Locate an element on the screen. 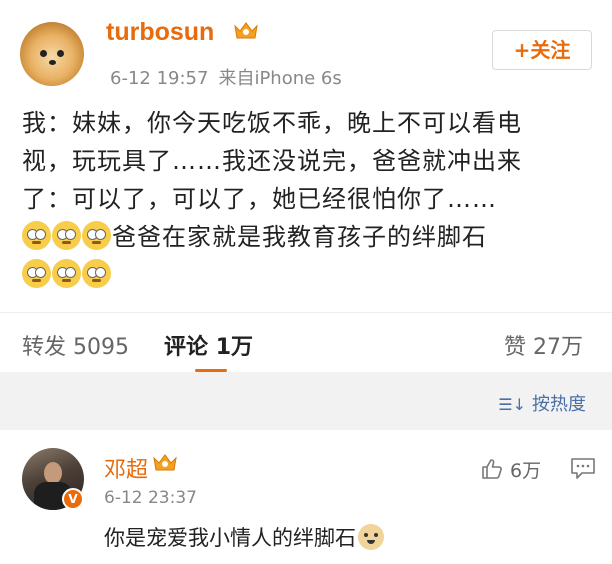  repost-count: 5095 is located at coordinates (101, 347).